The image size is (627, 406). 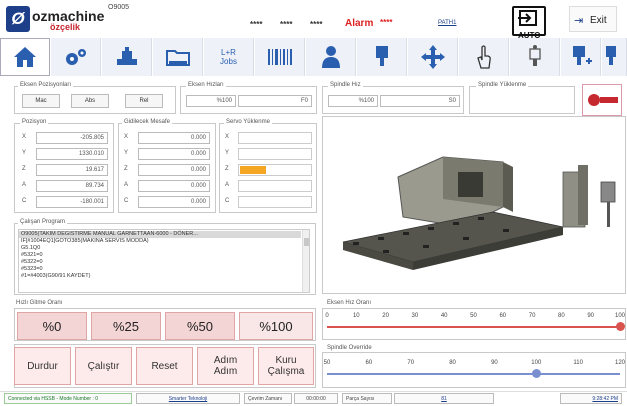 I want to click on spindle-override-label: Spindle Override, so click(x=349, y=348).